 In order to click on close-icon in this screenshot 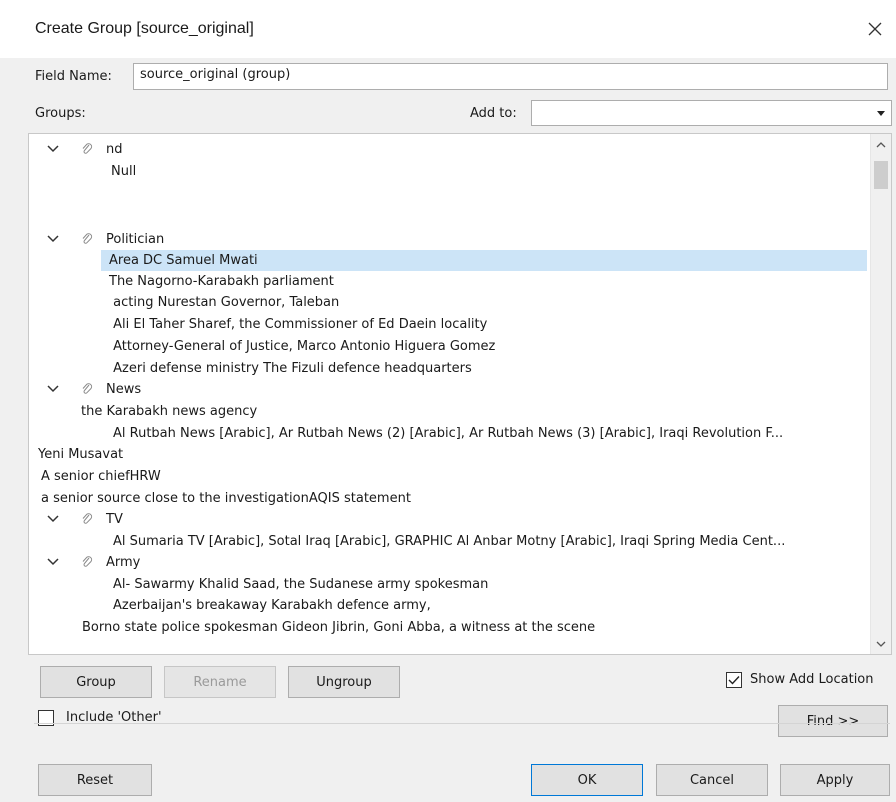, I will do `click(875, 29)`.